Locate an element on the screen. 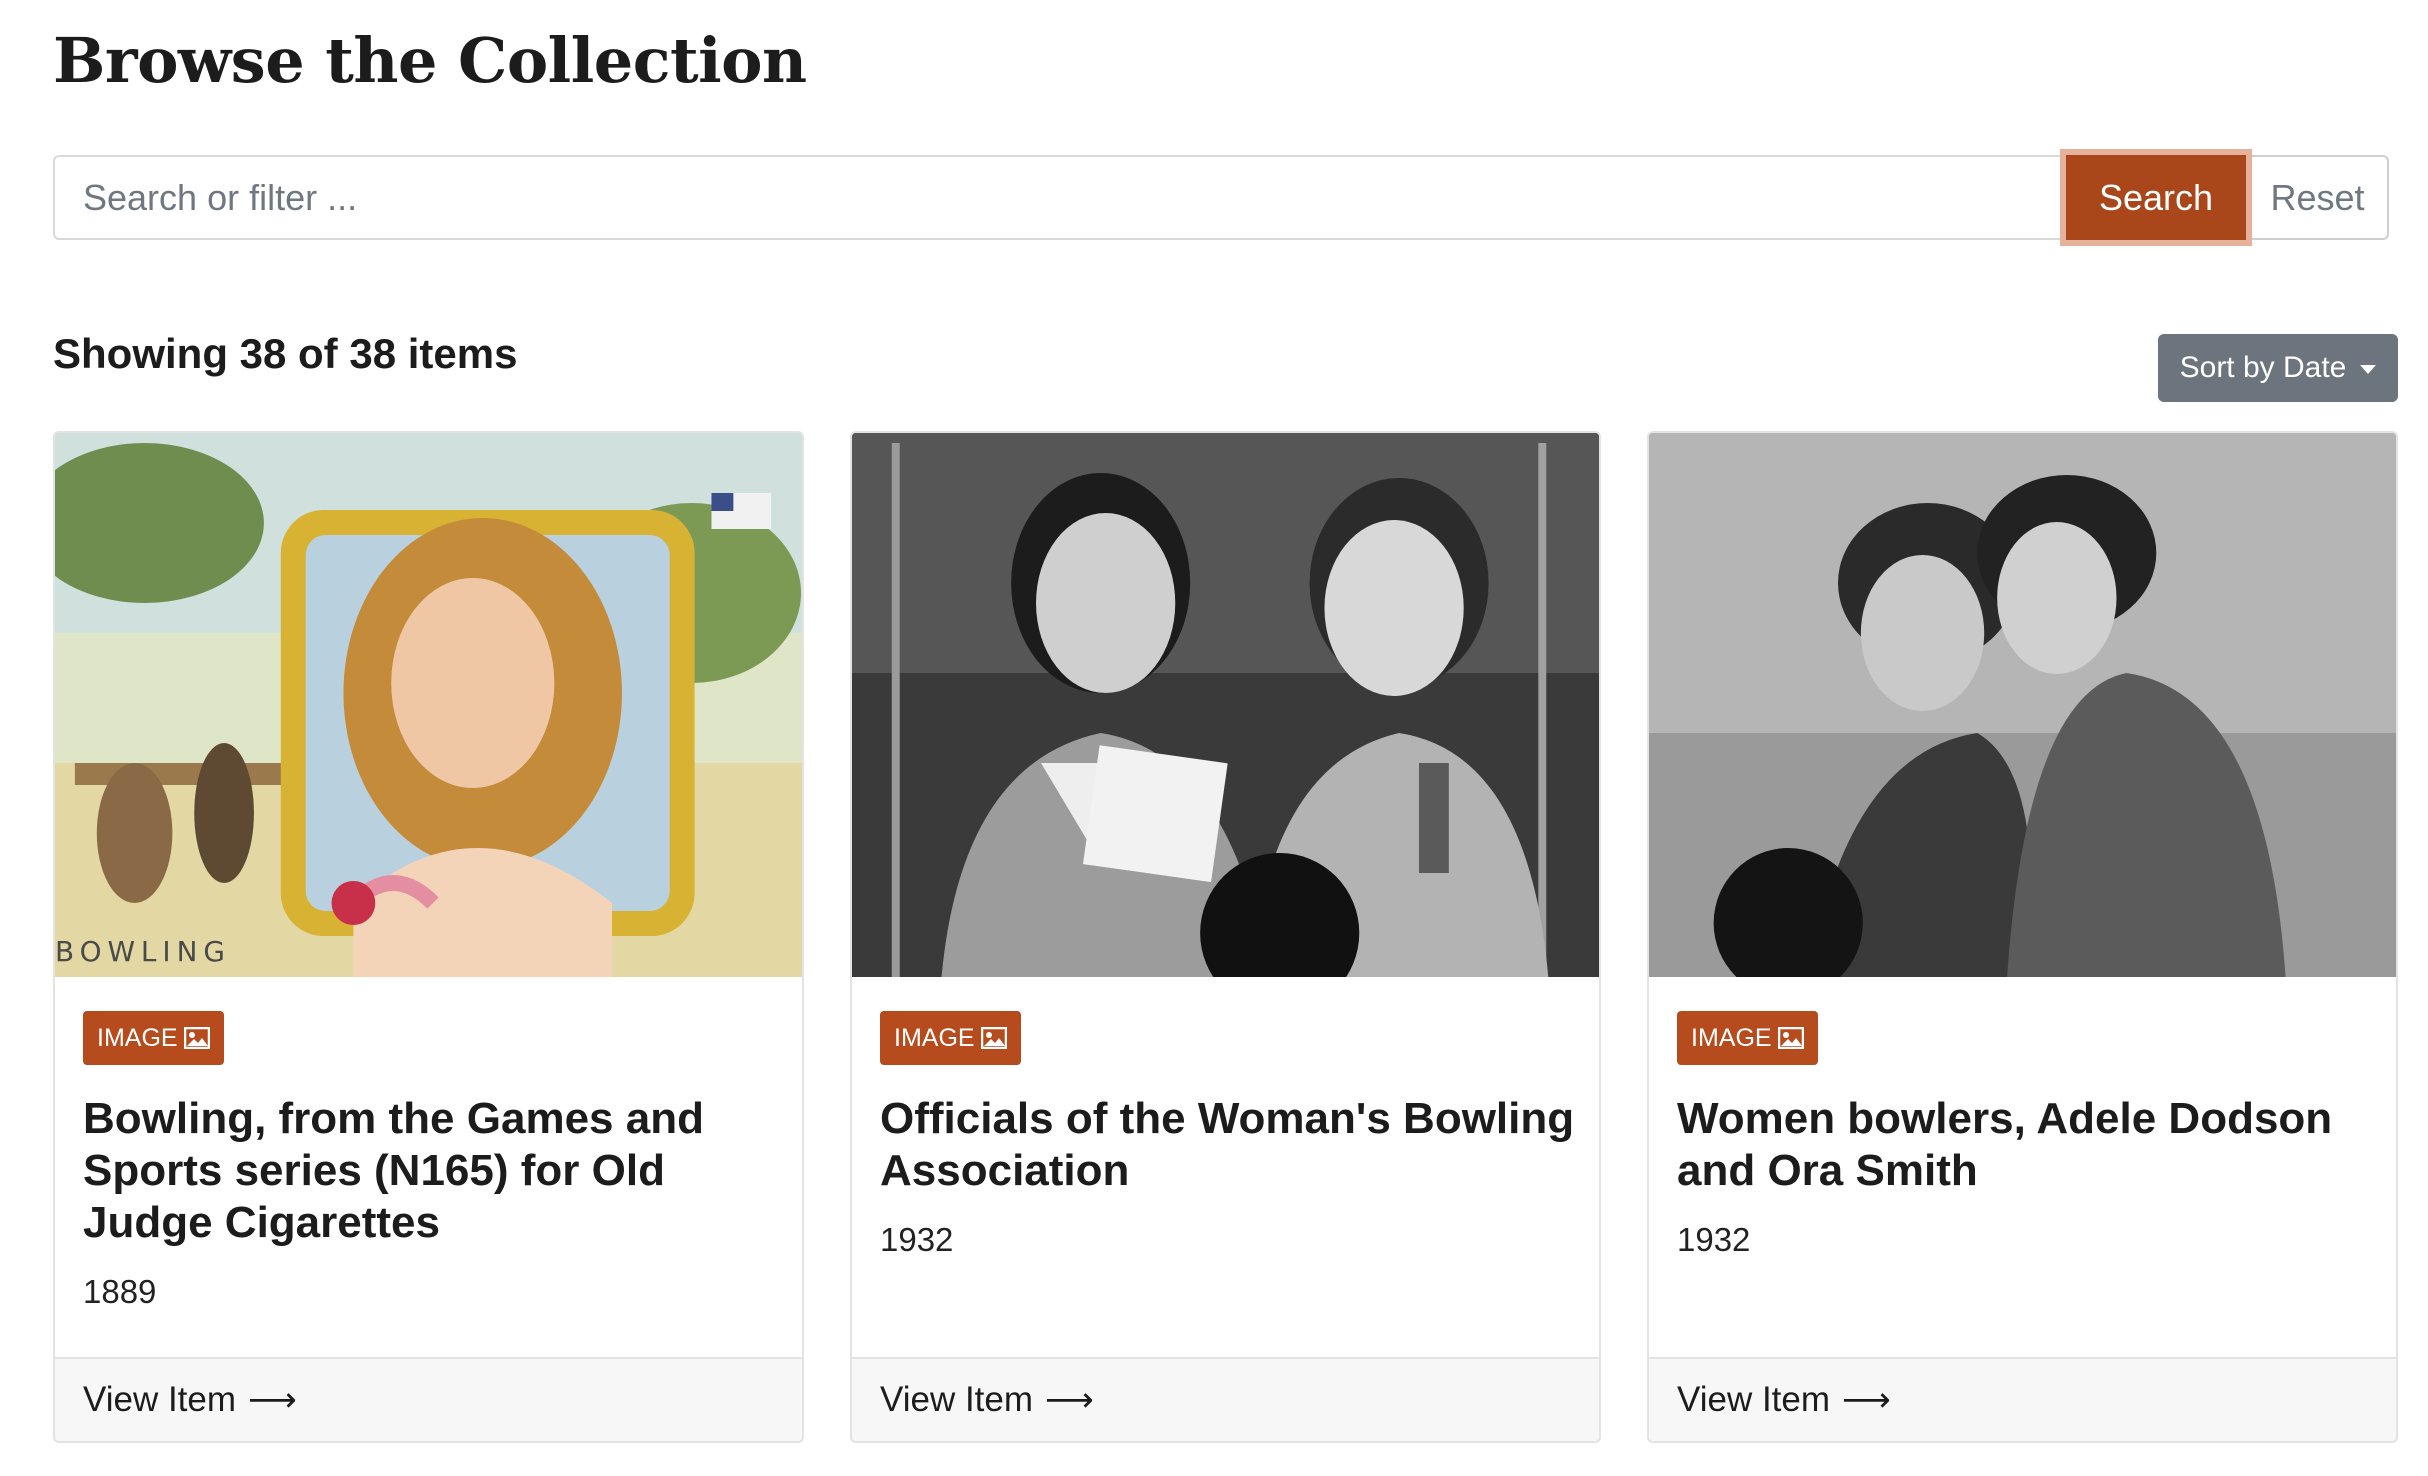 The image size is (2428, 1476). chevron-down-icon is located at coordinates (2368, 369).